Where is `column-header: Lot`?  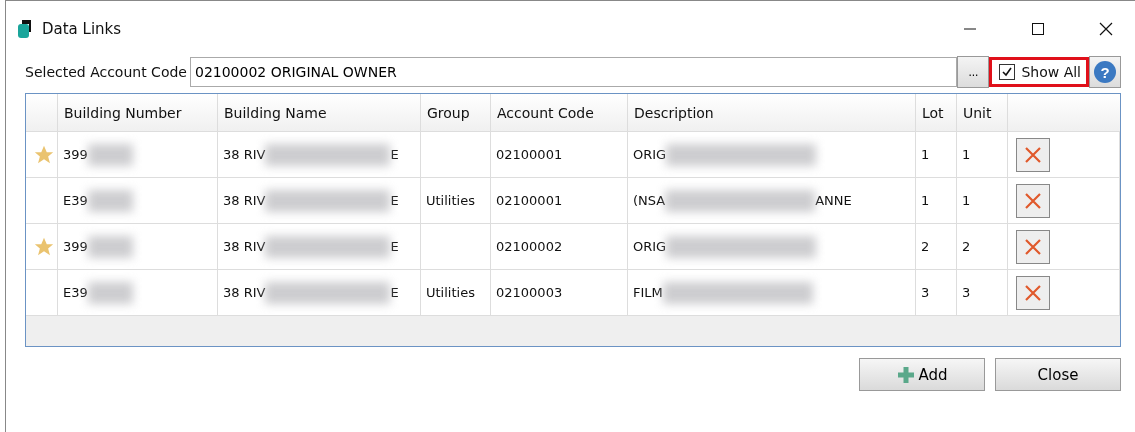
column-header: Lot is located at coordinates (936, 112).